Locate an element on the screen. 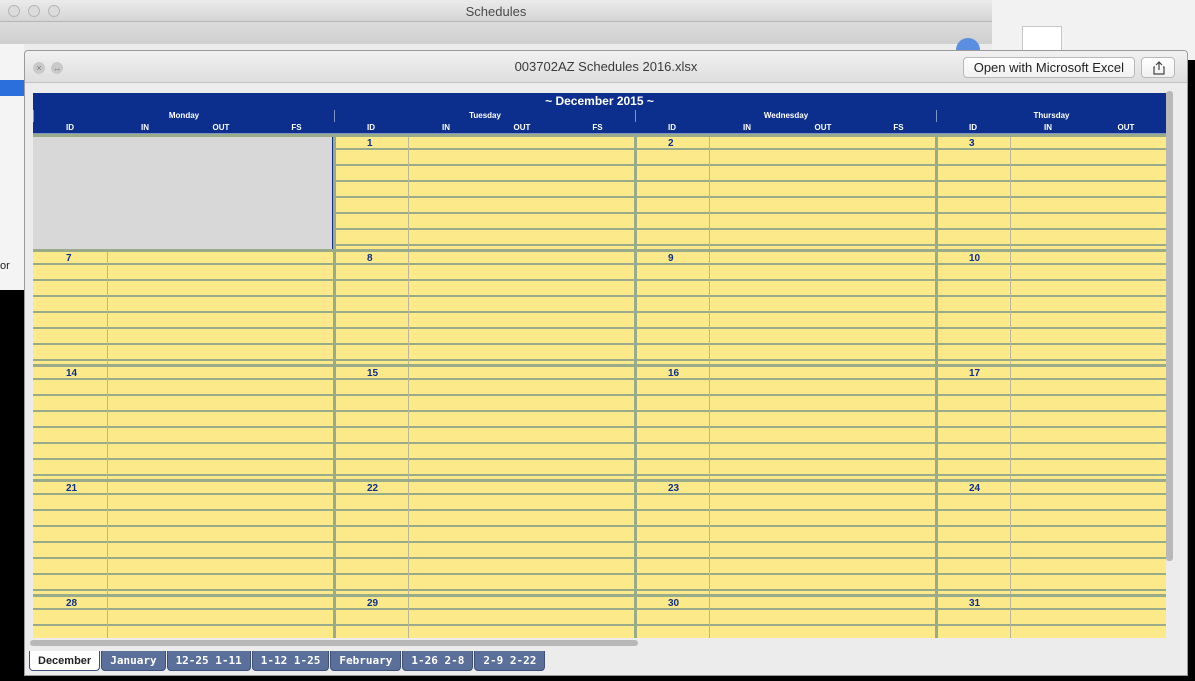 This screenshot has height=681, width=1195. day-header-wednesday: Wednesday is located at coordinates (785, 116).